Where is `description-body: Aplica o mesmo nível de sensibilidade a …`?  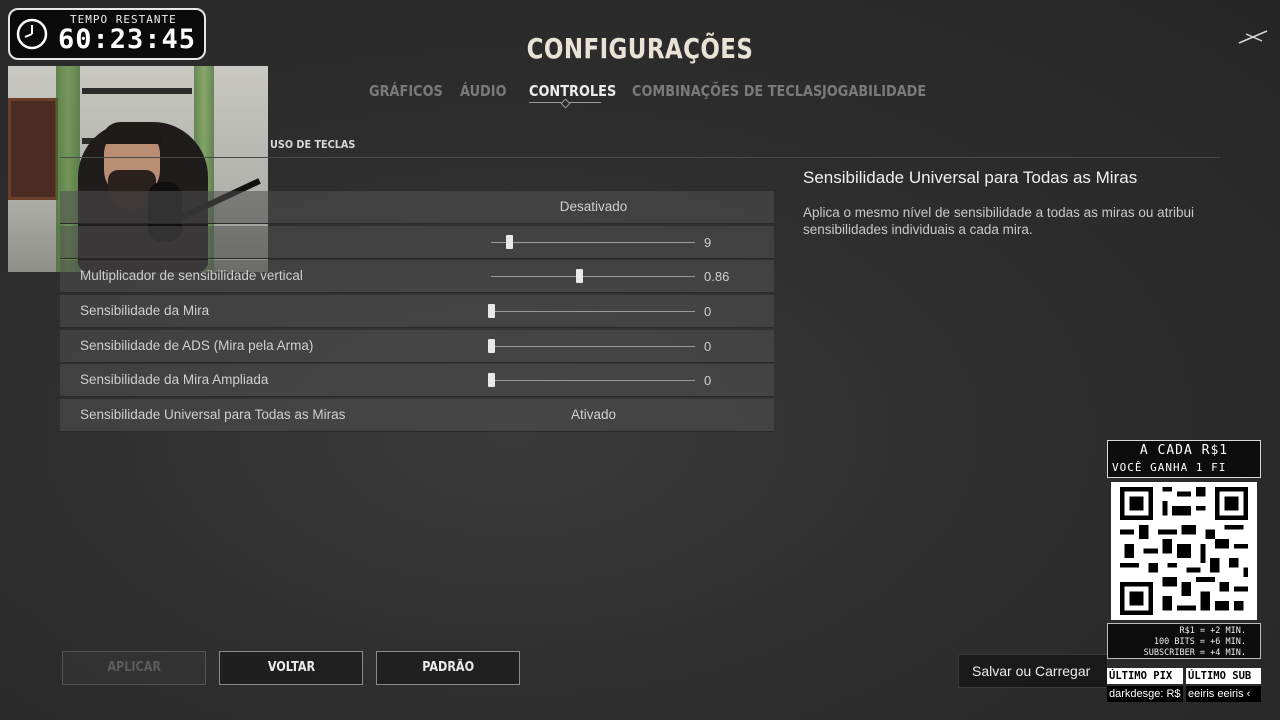 description-body: Aplica o mesmo nível de sensibilidade a … is located at coordinates (998, 221).